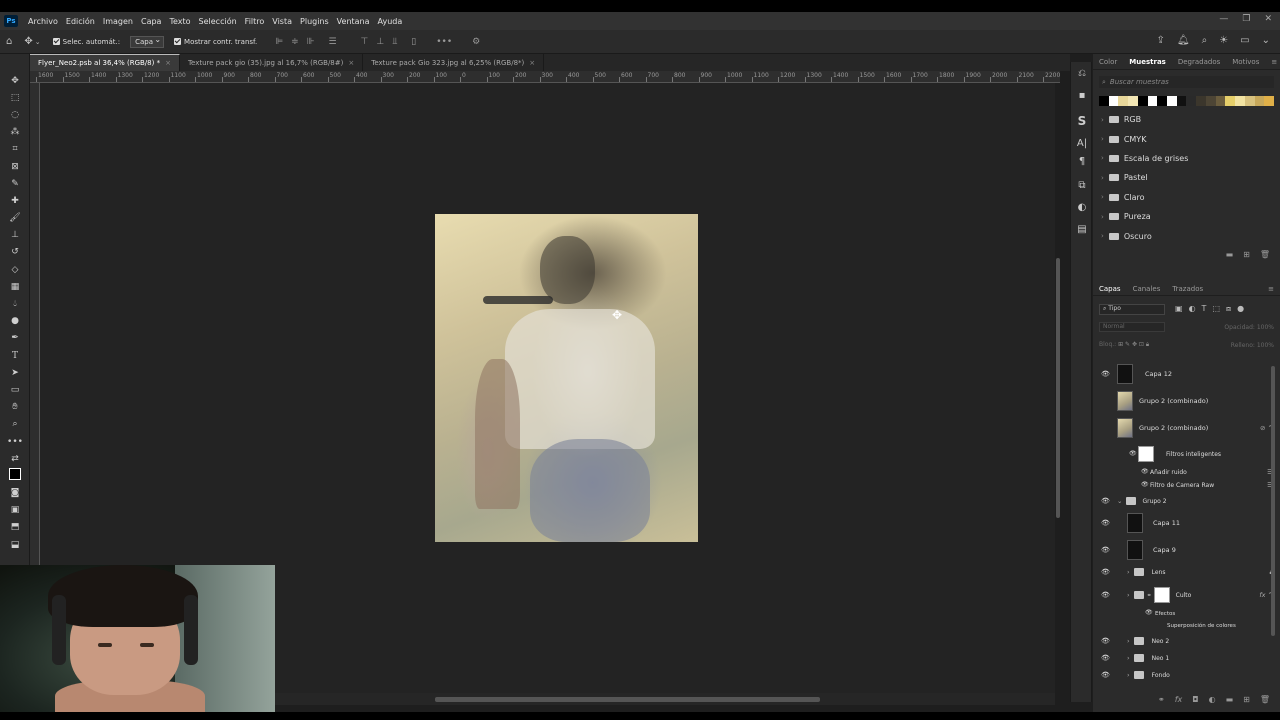  What do you see at coordinates (43, 21) in the screenshot?
I see `menu-archivo: Archivo` at bounding box center [43, 21].